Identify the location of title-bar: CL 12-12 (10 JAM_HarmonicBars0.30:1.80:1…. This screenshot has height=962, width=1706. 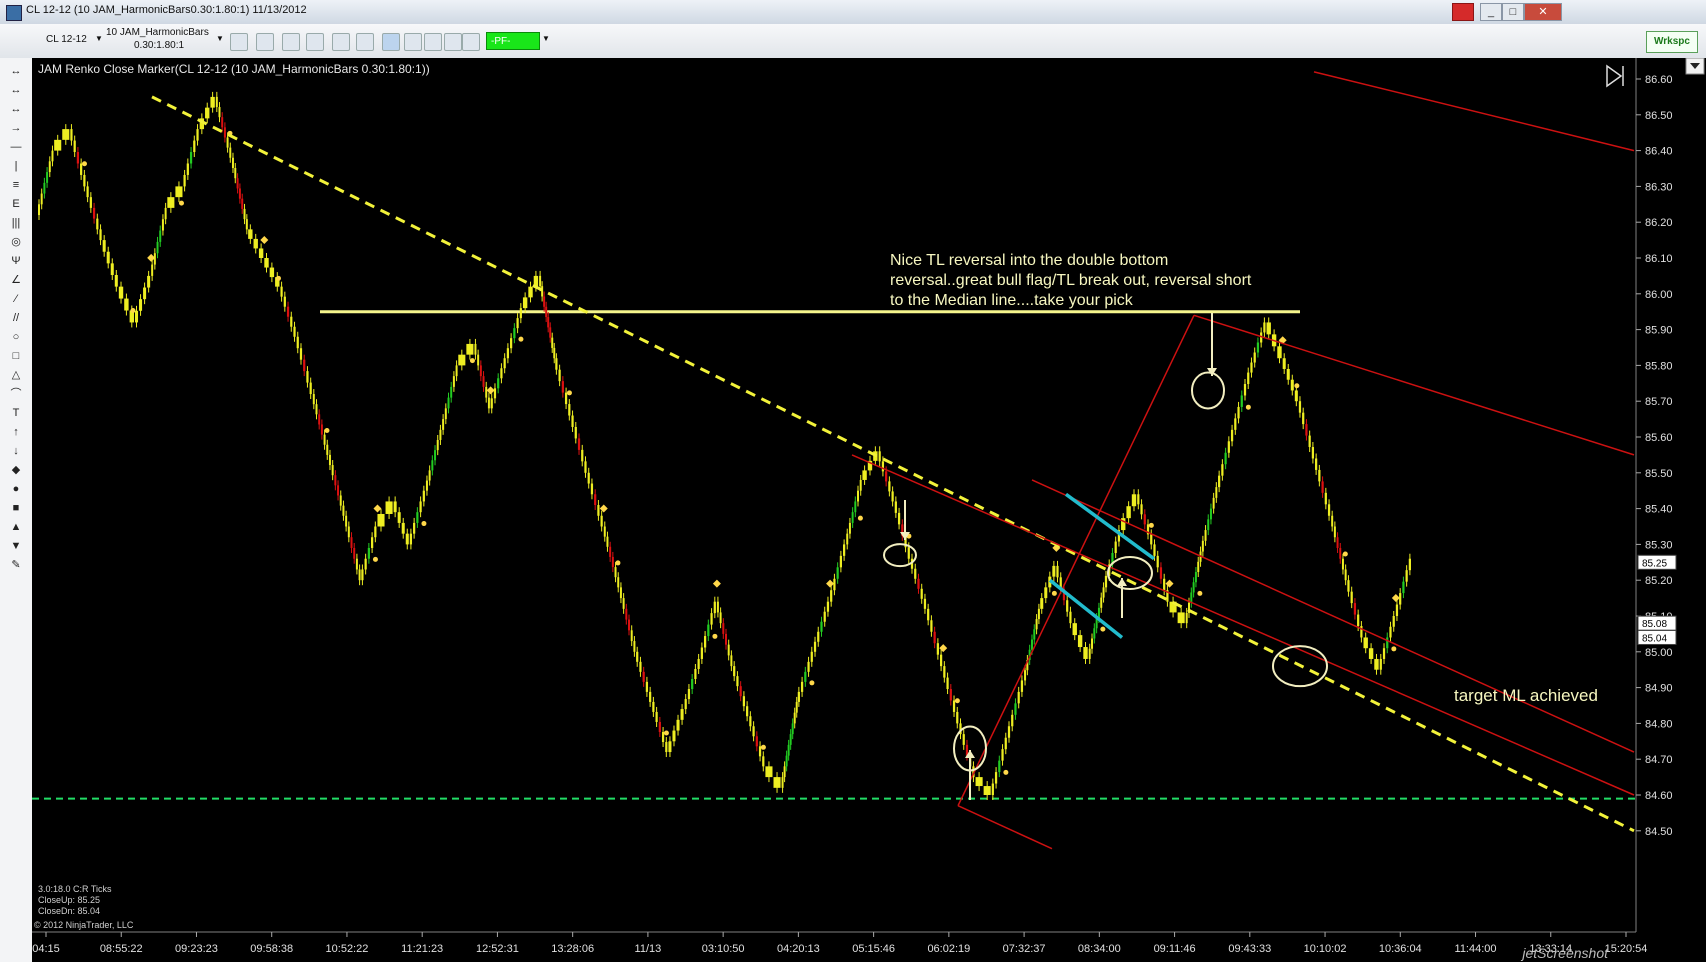
(853, 12).